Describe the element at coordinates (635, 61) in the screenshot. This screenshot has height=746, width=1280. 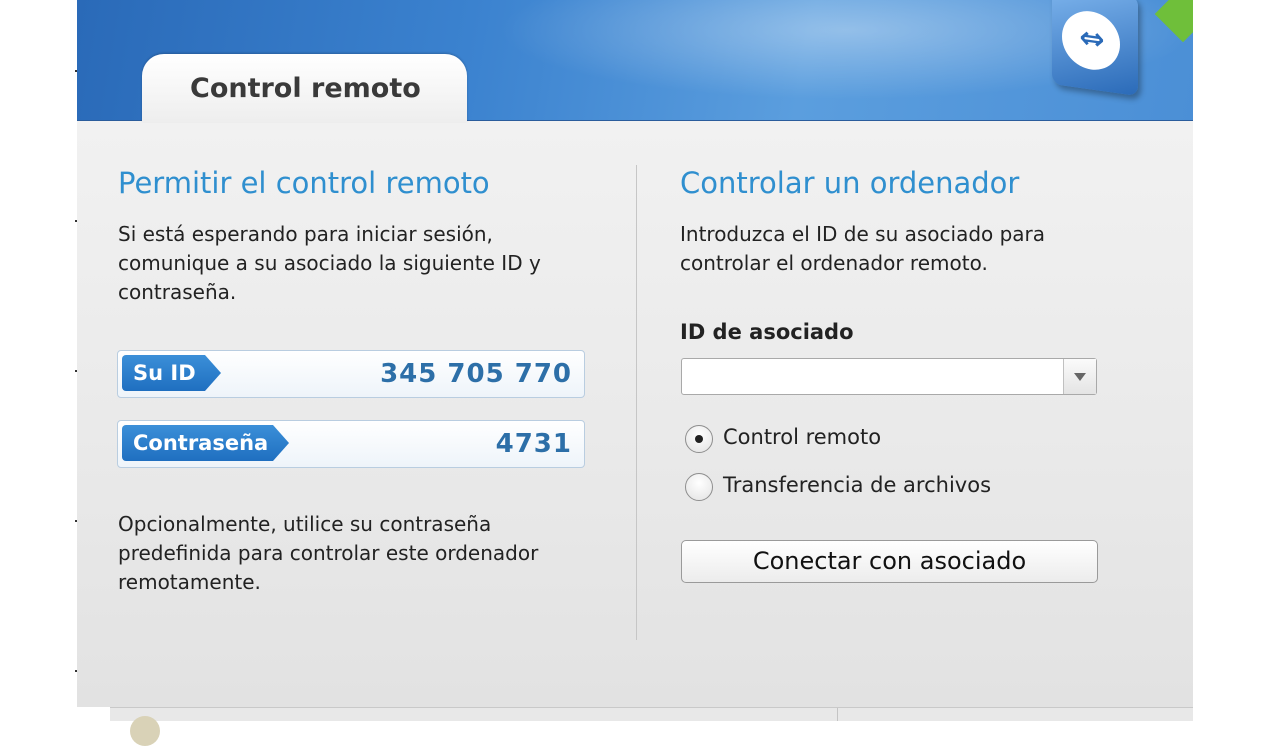
I see `header-banner: Control remoto ⇔` at that location.